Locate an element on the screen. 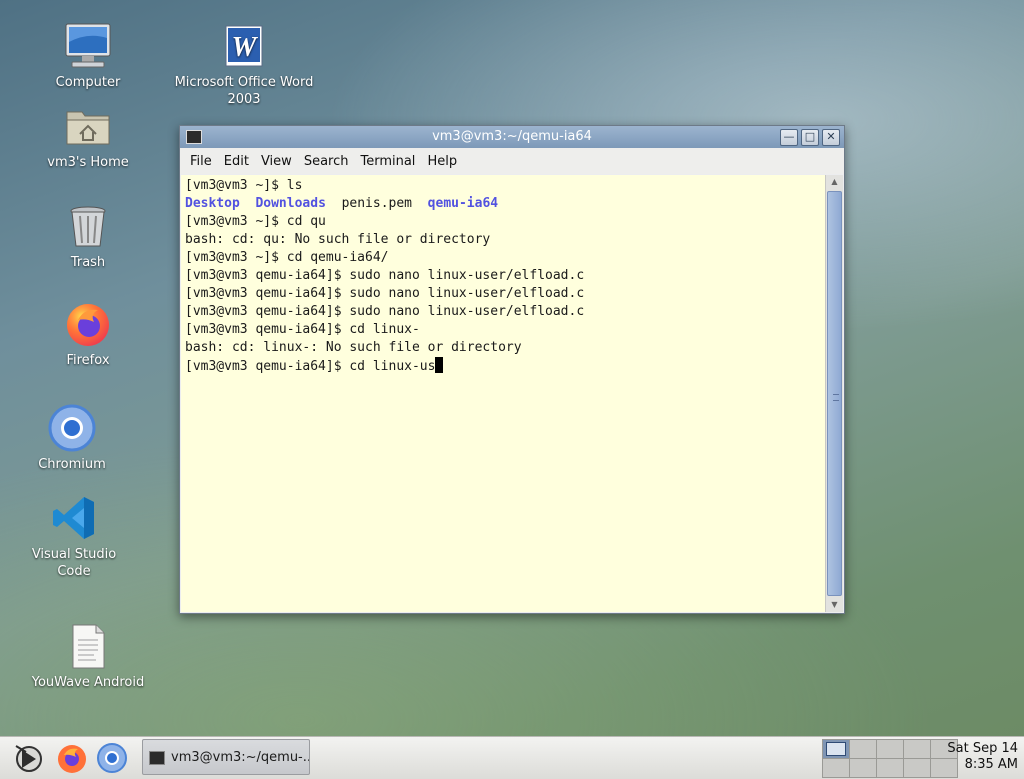 The width and height of the screenshot is (1024, 779). svg-text: W is located at coordinates (245, 47).